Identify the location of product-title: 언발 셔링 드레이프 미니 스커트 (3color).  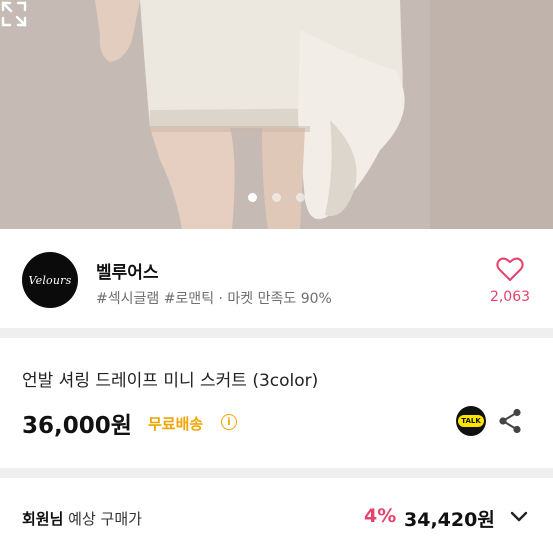
(170, 381).